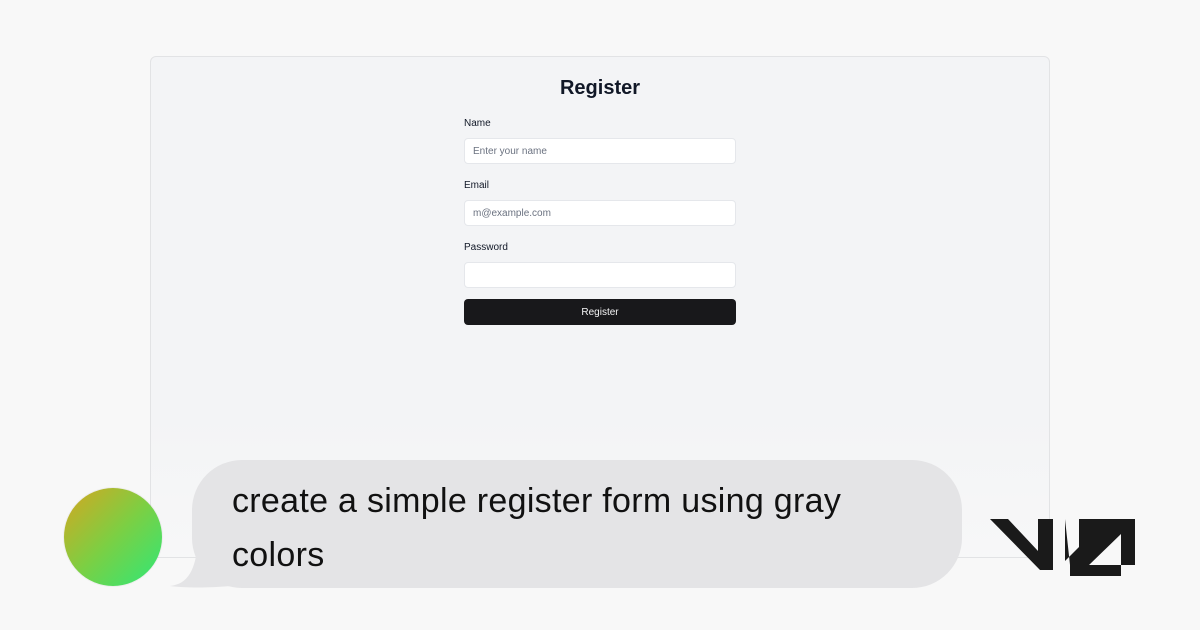  Describe the element at coordinates (113, 537) in the screenshot. I see `user-avatar` at that location.